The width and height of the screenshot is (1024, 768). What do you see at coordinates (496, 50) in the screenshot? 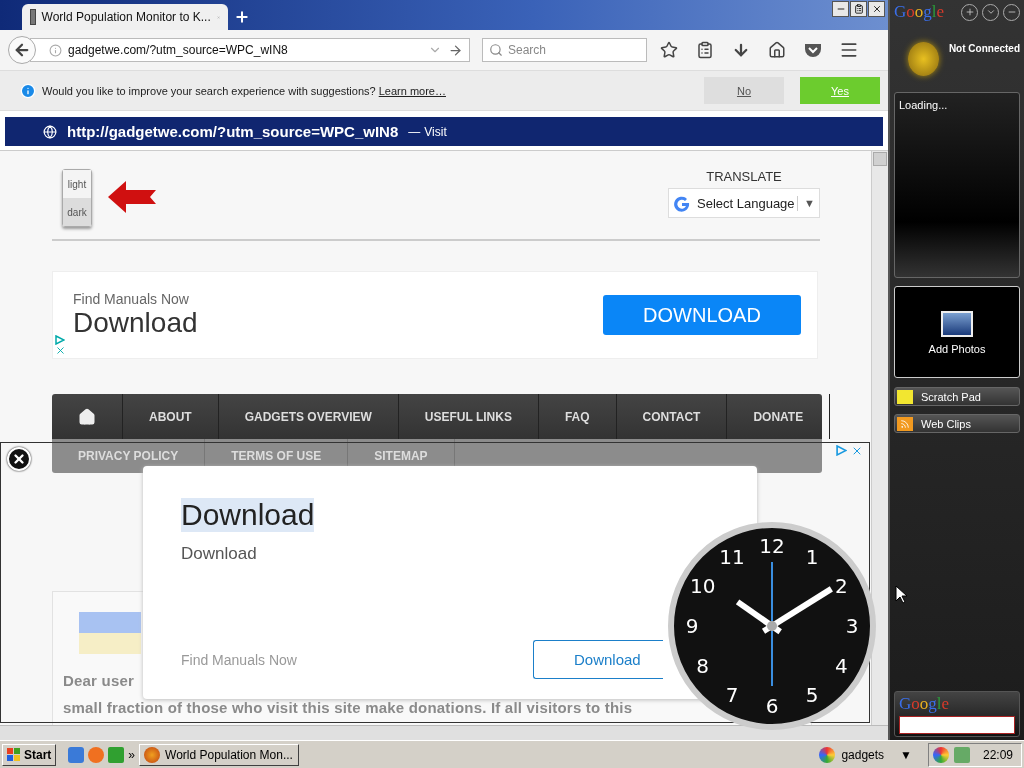
I see `search-icon` at bounding box center [496, 50].